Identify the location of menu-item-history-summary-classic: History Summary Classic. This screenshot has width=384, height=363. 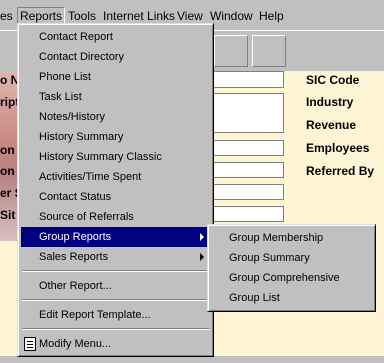
(115, 157).